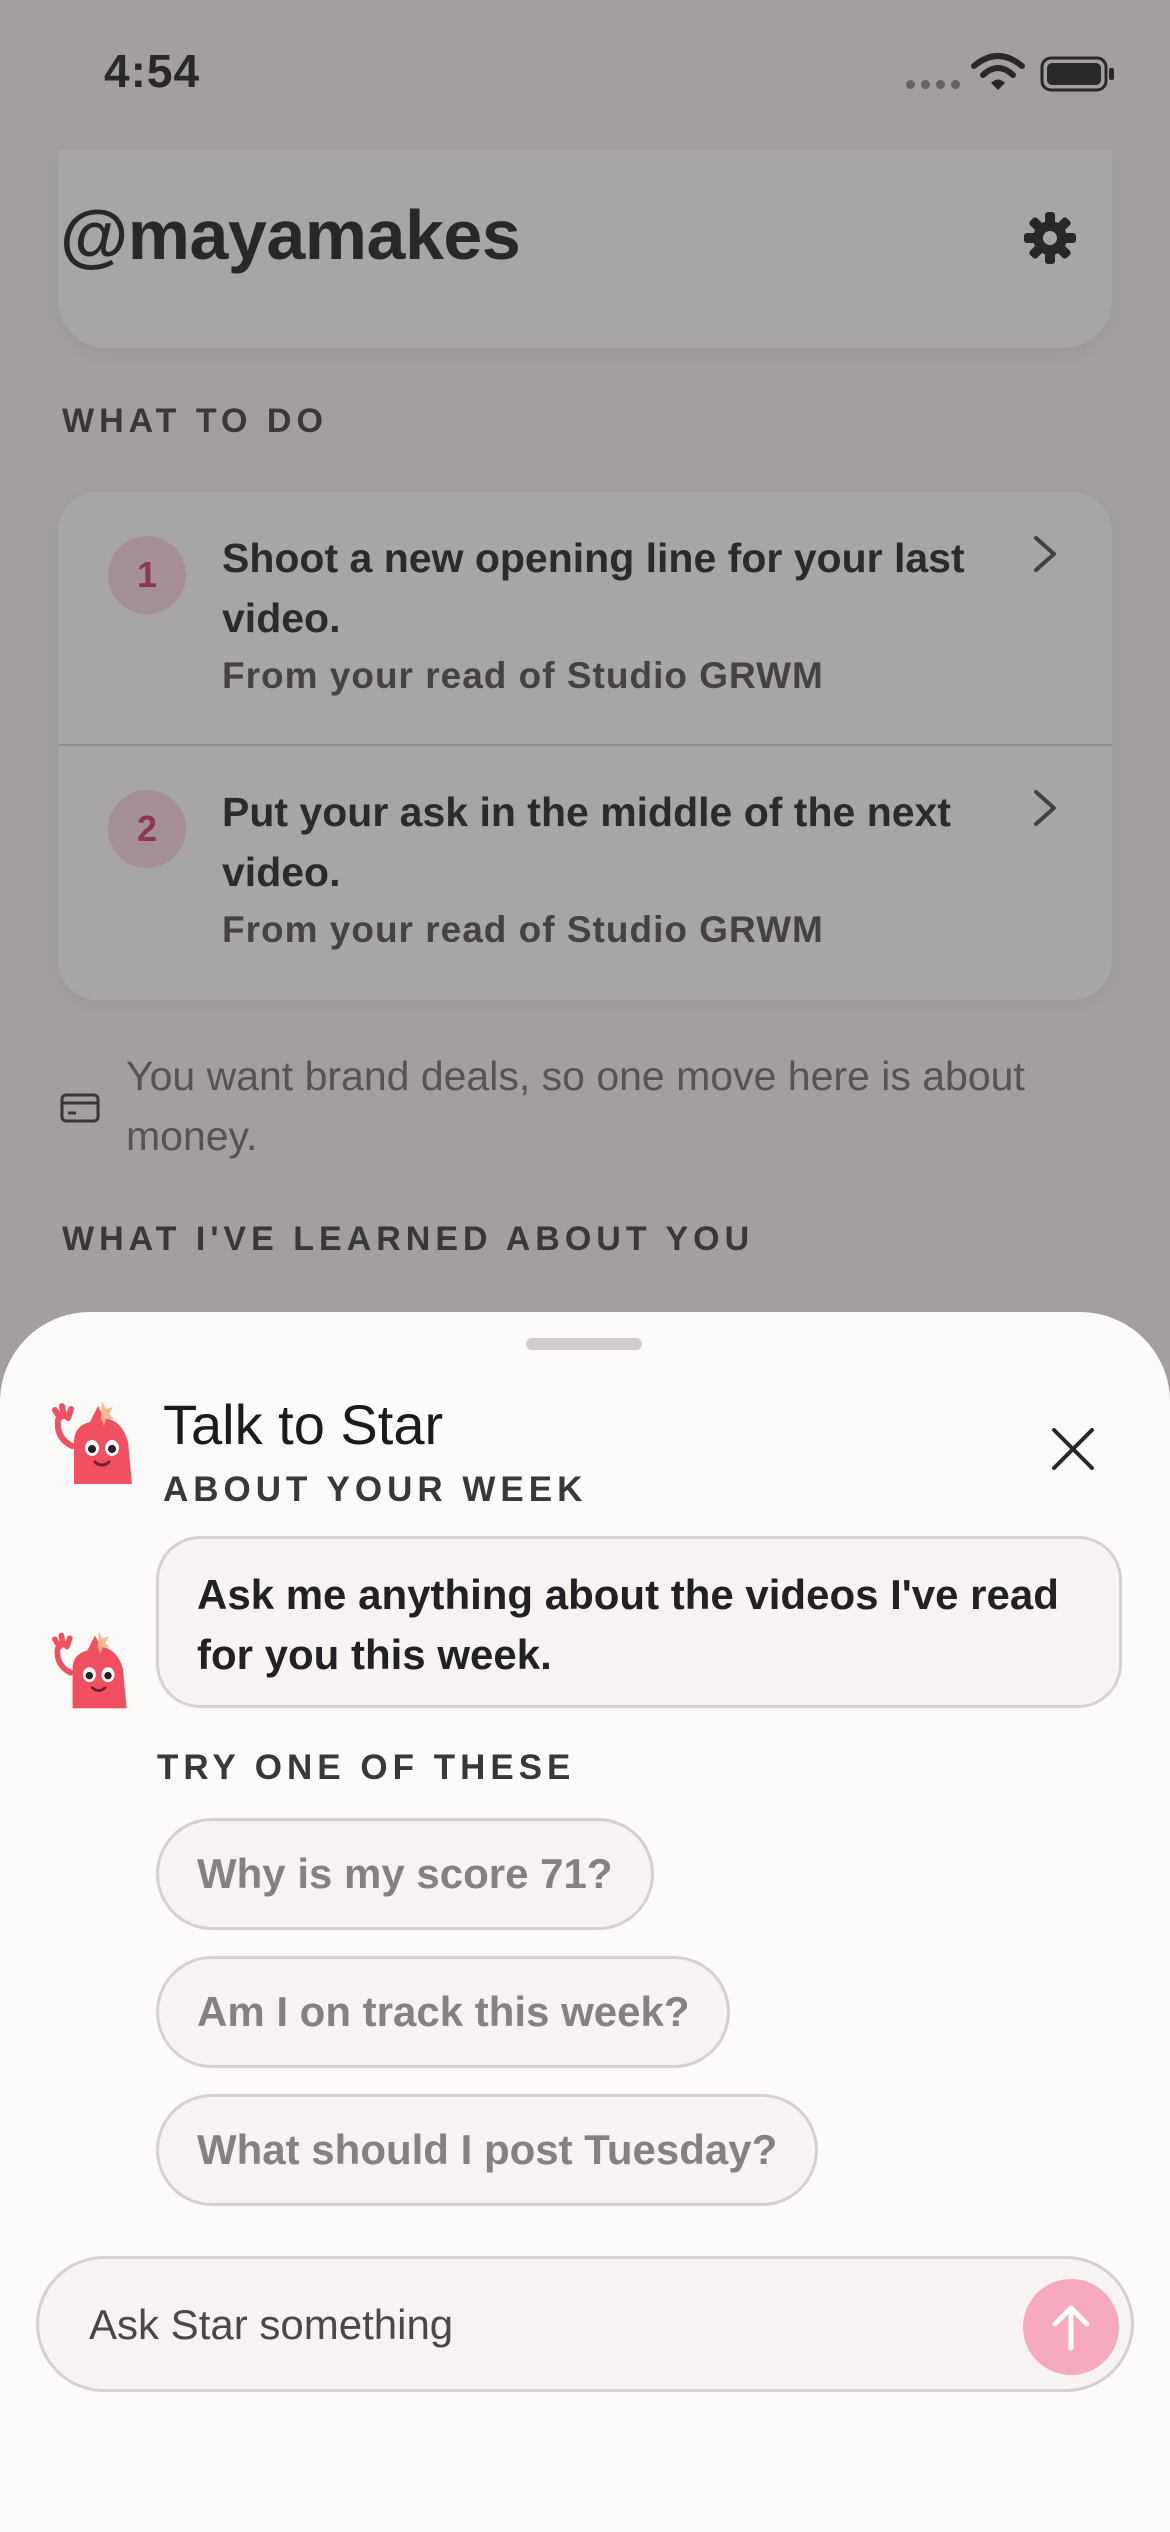  I want to click on message-composer, so click(585, 2324).